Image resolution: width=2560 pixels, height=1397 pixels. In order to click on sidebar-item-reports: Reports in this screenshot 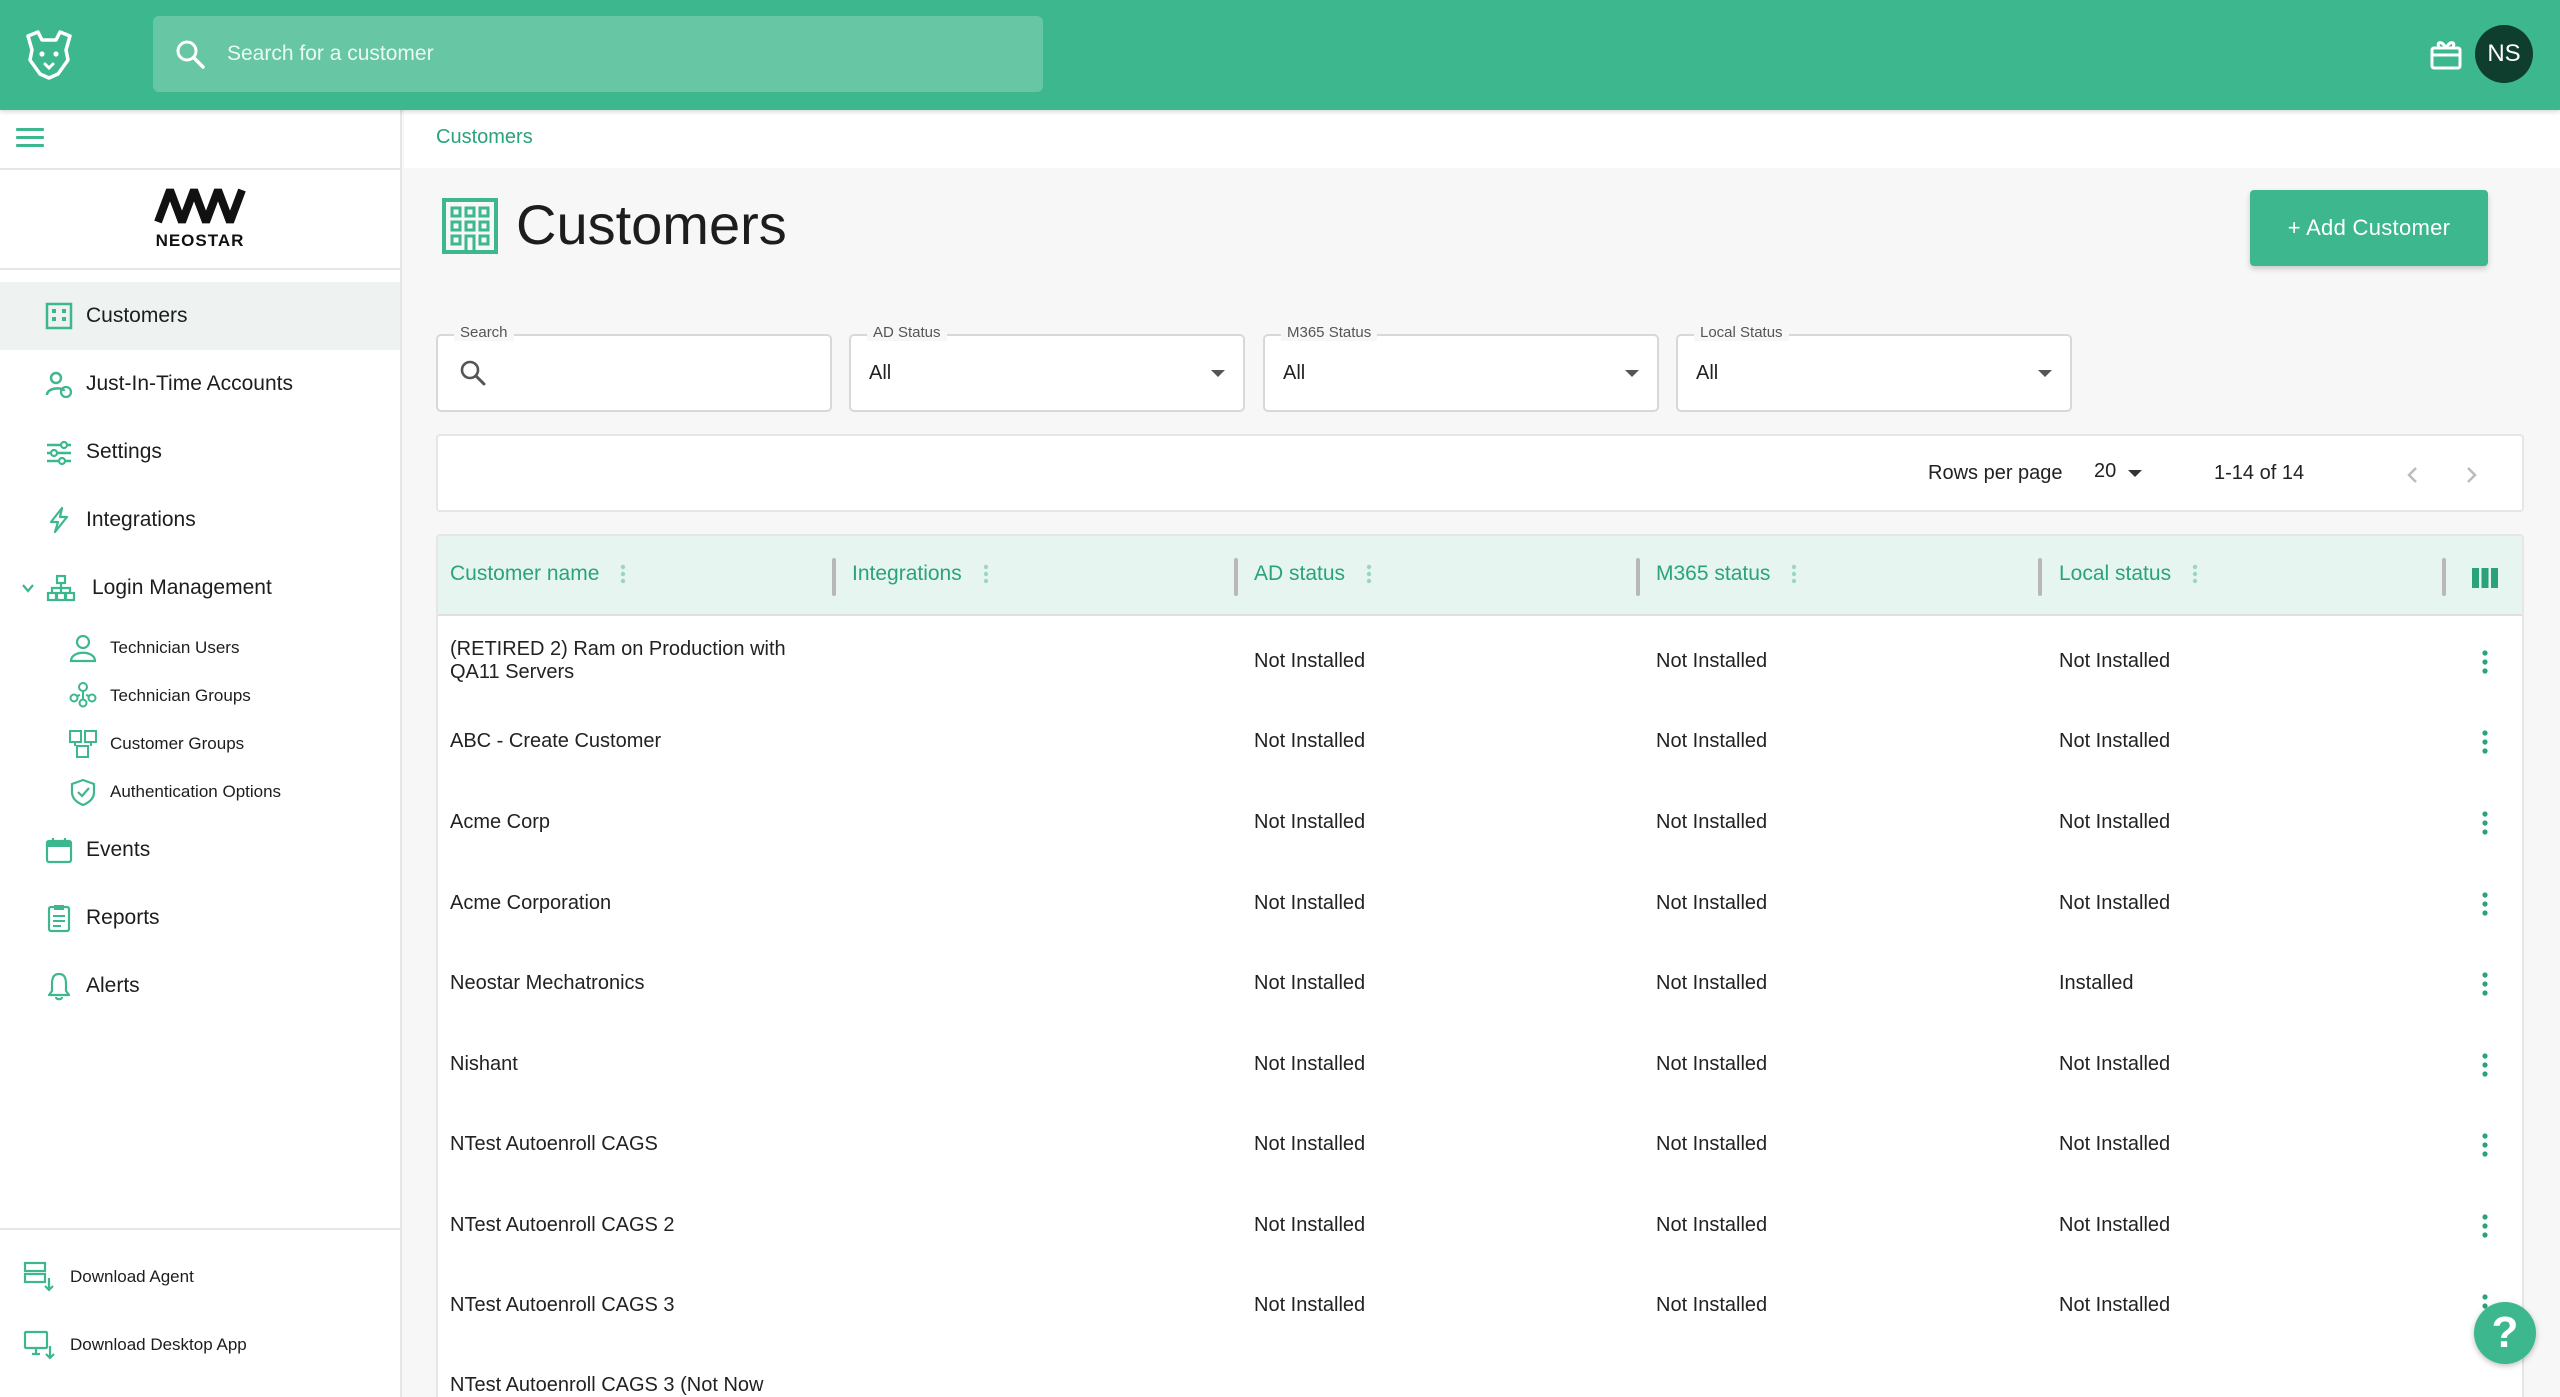, I will do `click(200, 918)`.